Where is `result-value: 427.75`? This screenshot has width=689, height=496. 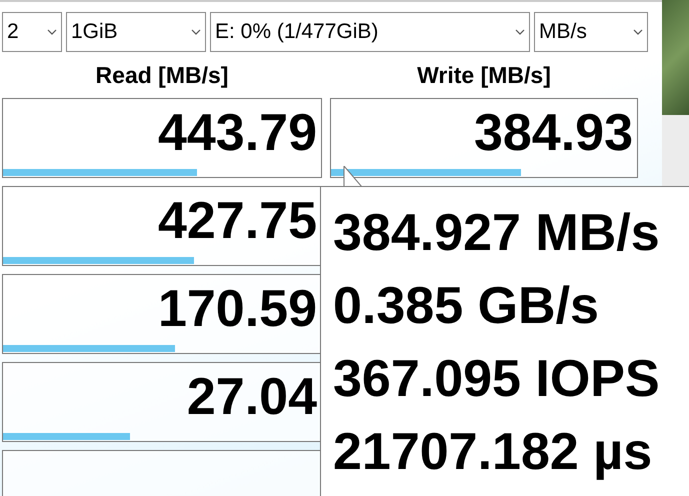
result-value: 427.75 is located at coordinates (238, 219).